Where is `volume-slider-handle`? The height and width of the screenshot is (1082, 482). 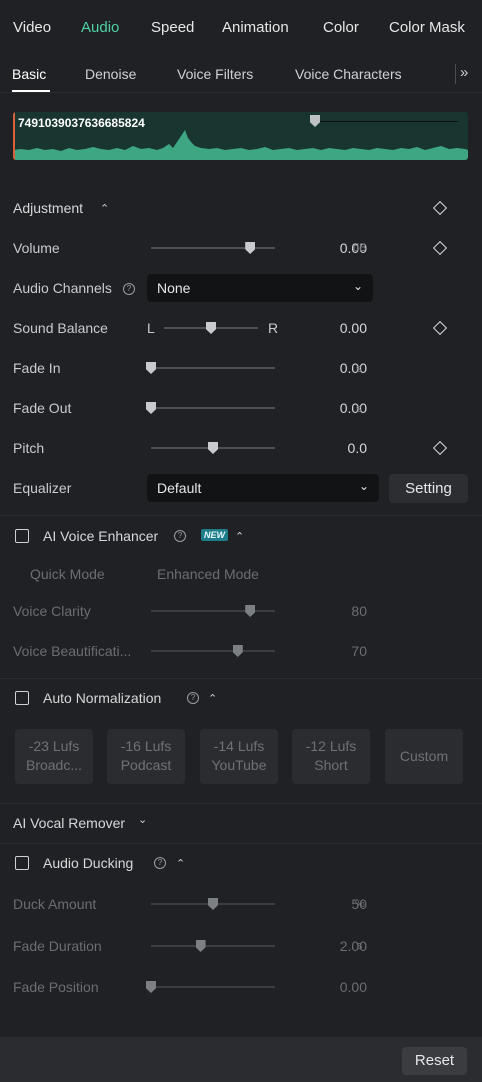
volume-slider-handle is located at coordinates (250, 248).